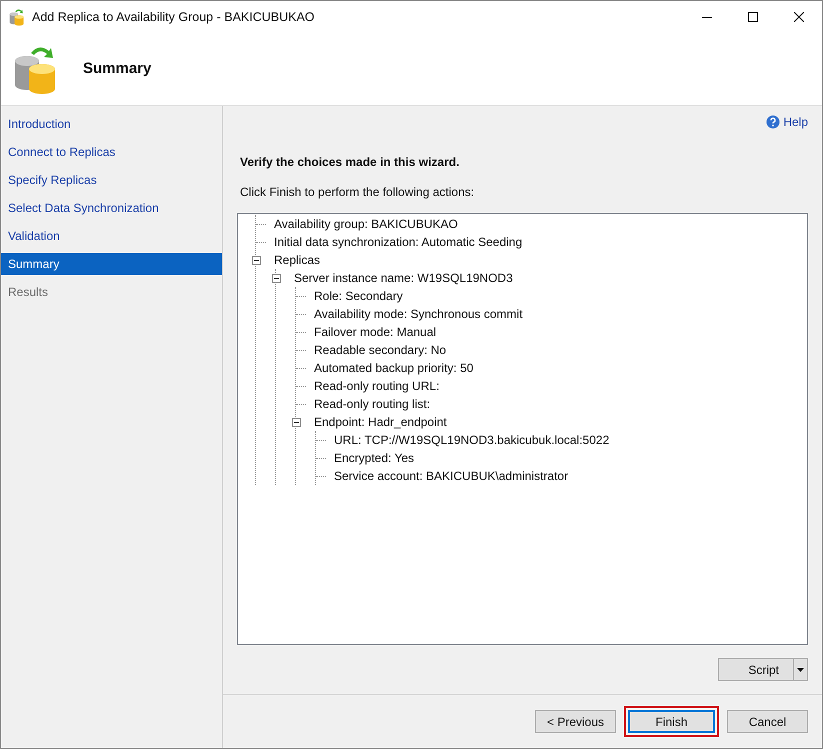 The image size is (823, 749). Describe the element at coordinates (111, 124) in the screenshot. I see `wizard-step: Introduction` at that location.